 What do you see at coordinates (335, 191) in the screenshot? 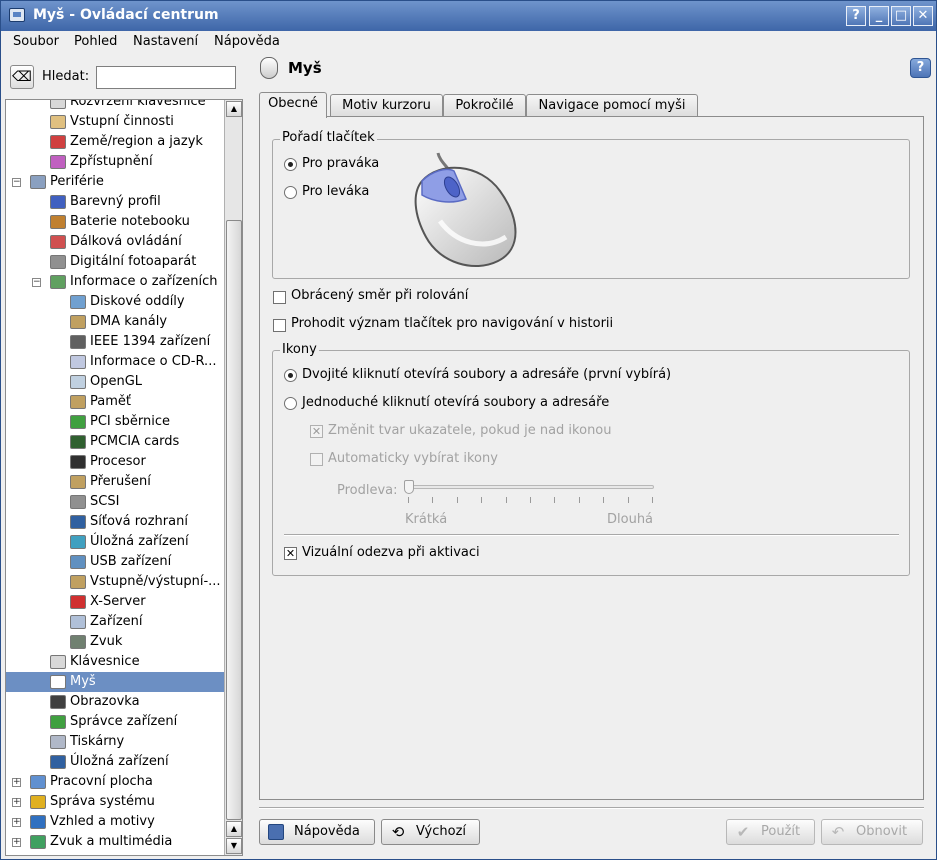
I see `left-handed-label: Pro leváka` at bounding box center [335, 191].